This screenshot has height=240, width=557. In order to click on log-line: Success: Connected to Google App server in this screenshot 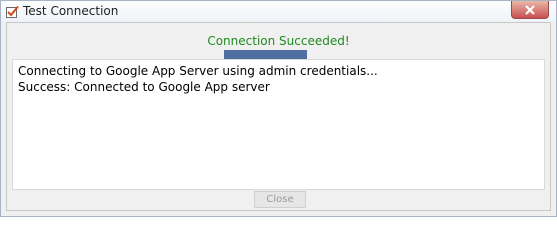, I will do `click(144, 87)`.